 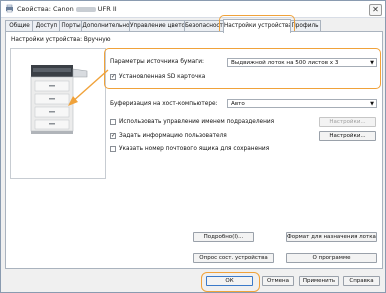 What do you see at coordinates (233, 258) in the screenshot?
I see `get-device-status-button: Опрос сост. устройства` at bounding box center [233, 258].